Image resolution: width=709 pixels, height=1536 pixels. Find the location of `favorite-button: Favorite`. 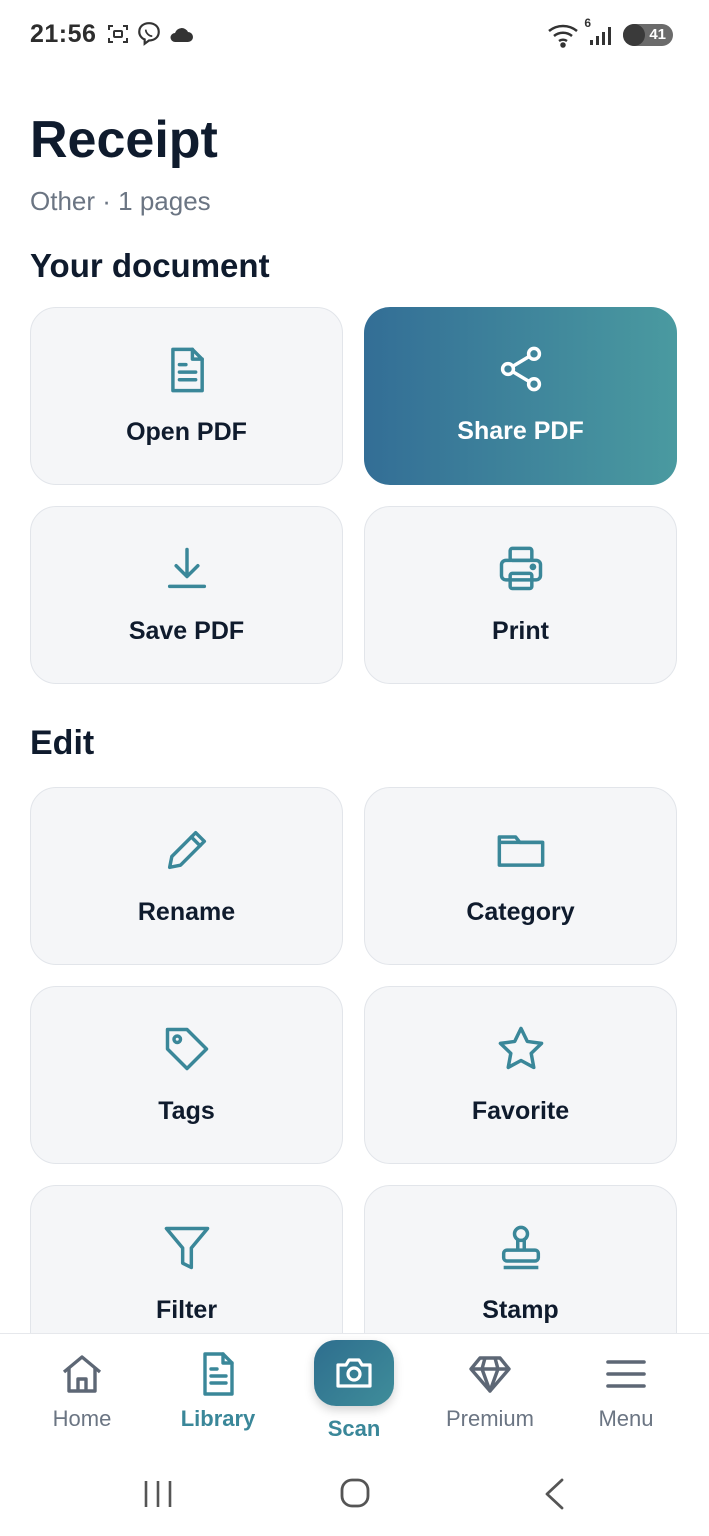

favorite-button: Favorite is located at coordinates (520, 1075).